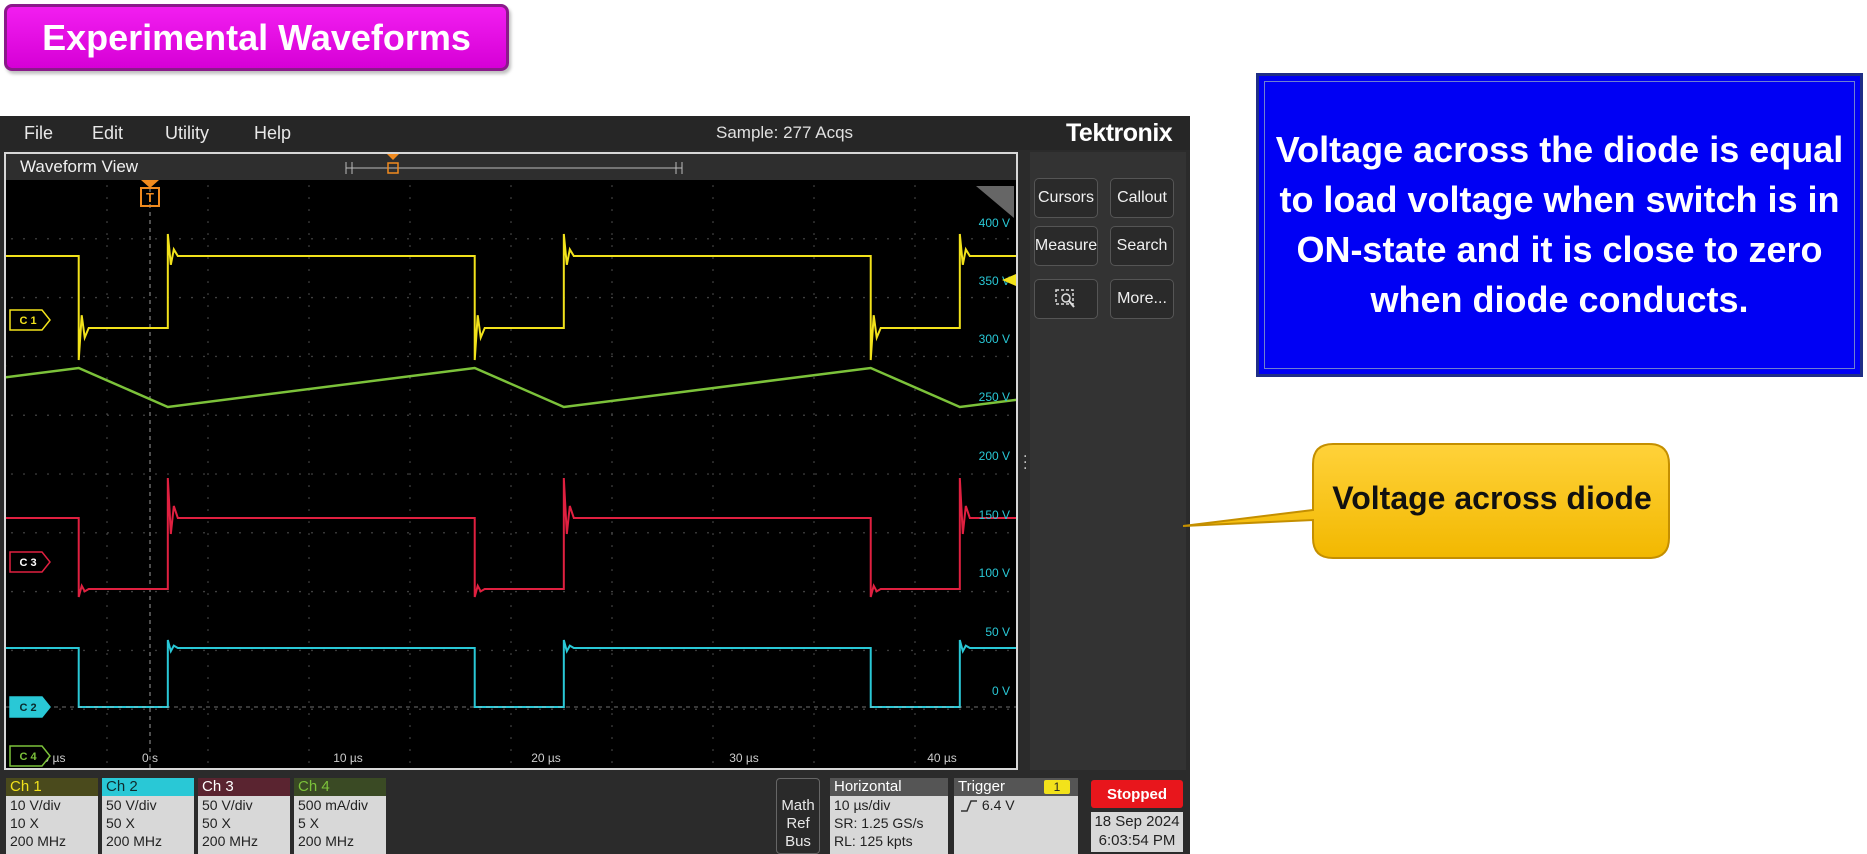 This screenshot has width=1867, height=854. Describe the element at coordinates (27, 321) in the screenshot. I see `channel-marker-label: C 1` at that location.